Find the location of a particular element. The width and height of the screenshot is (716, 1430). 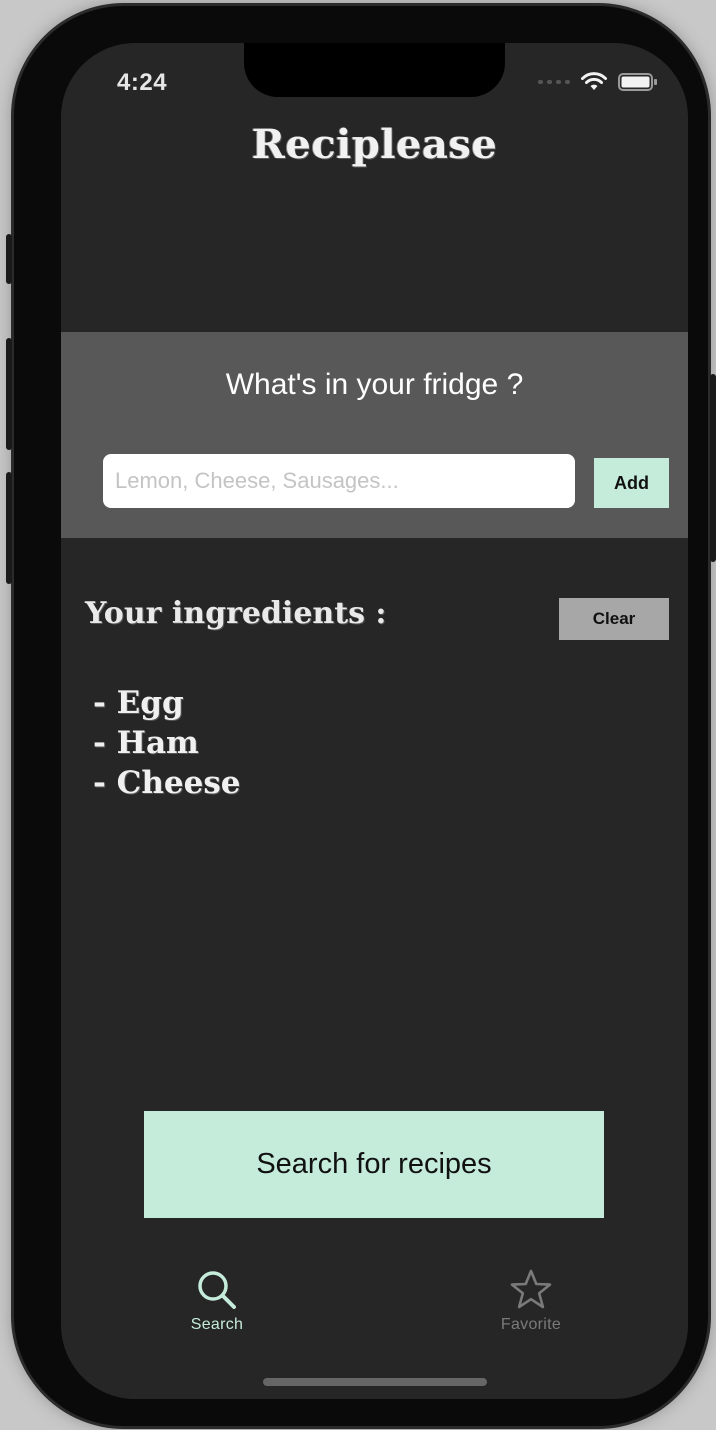

status-indicators is located at coordinates (598, 82).